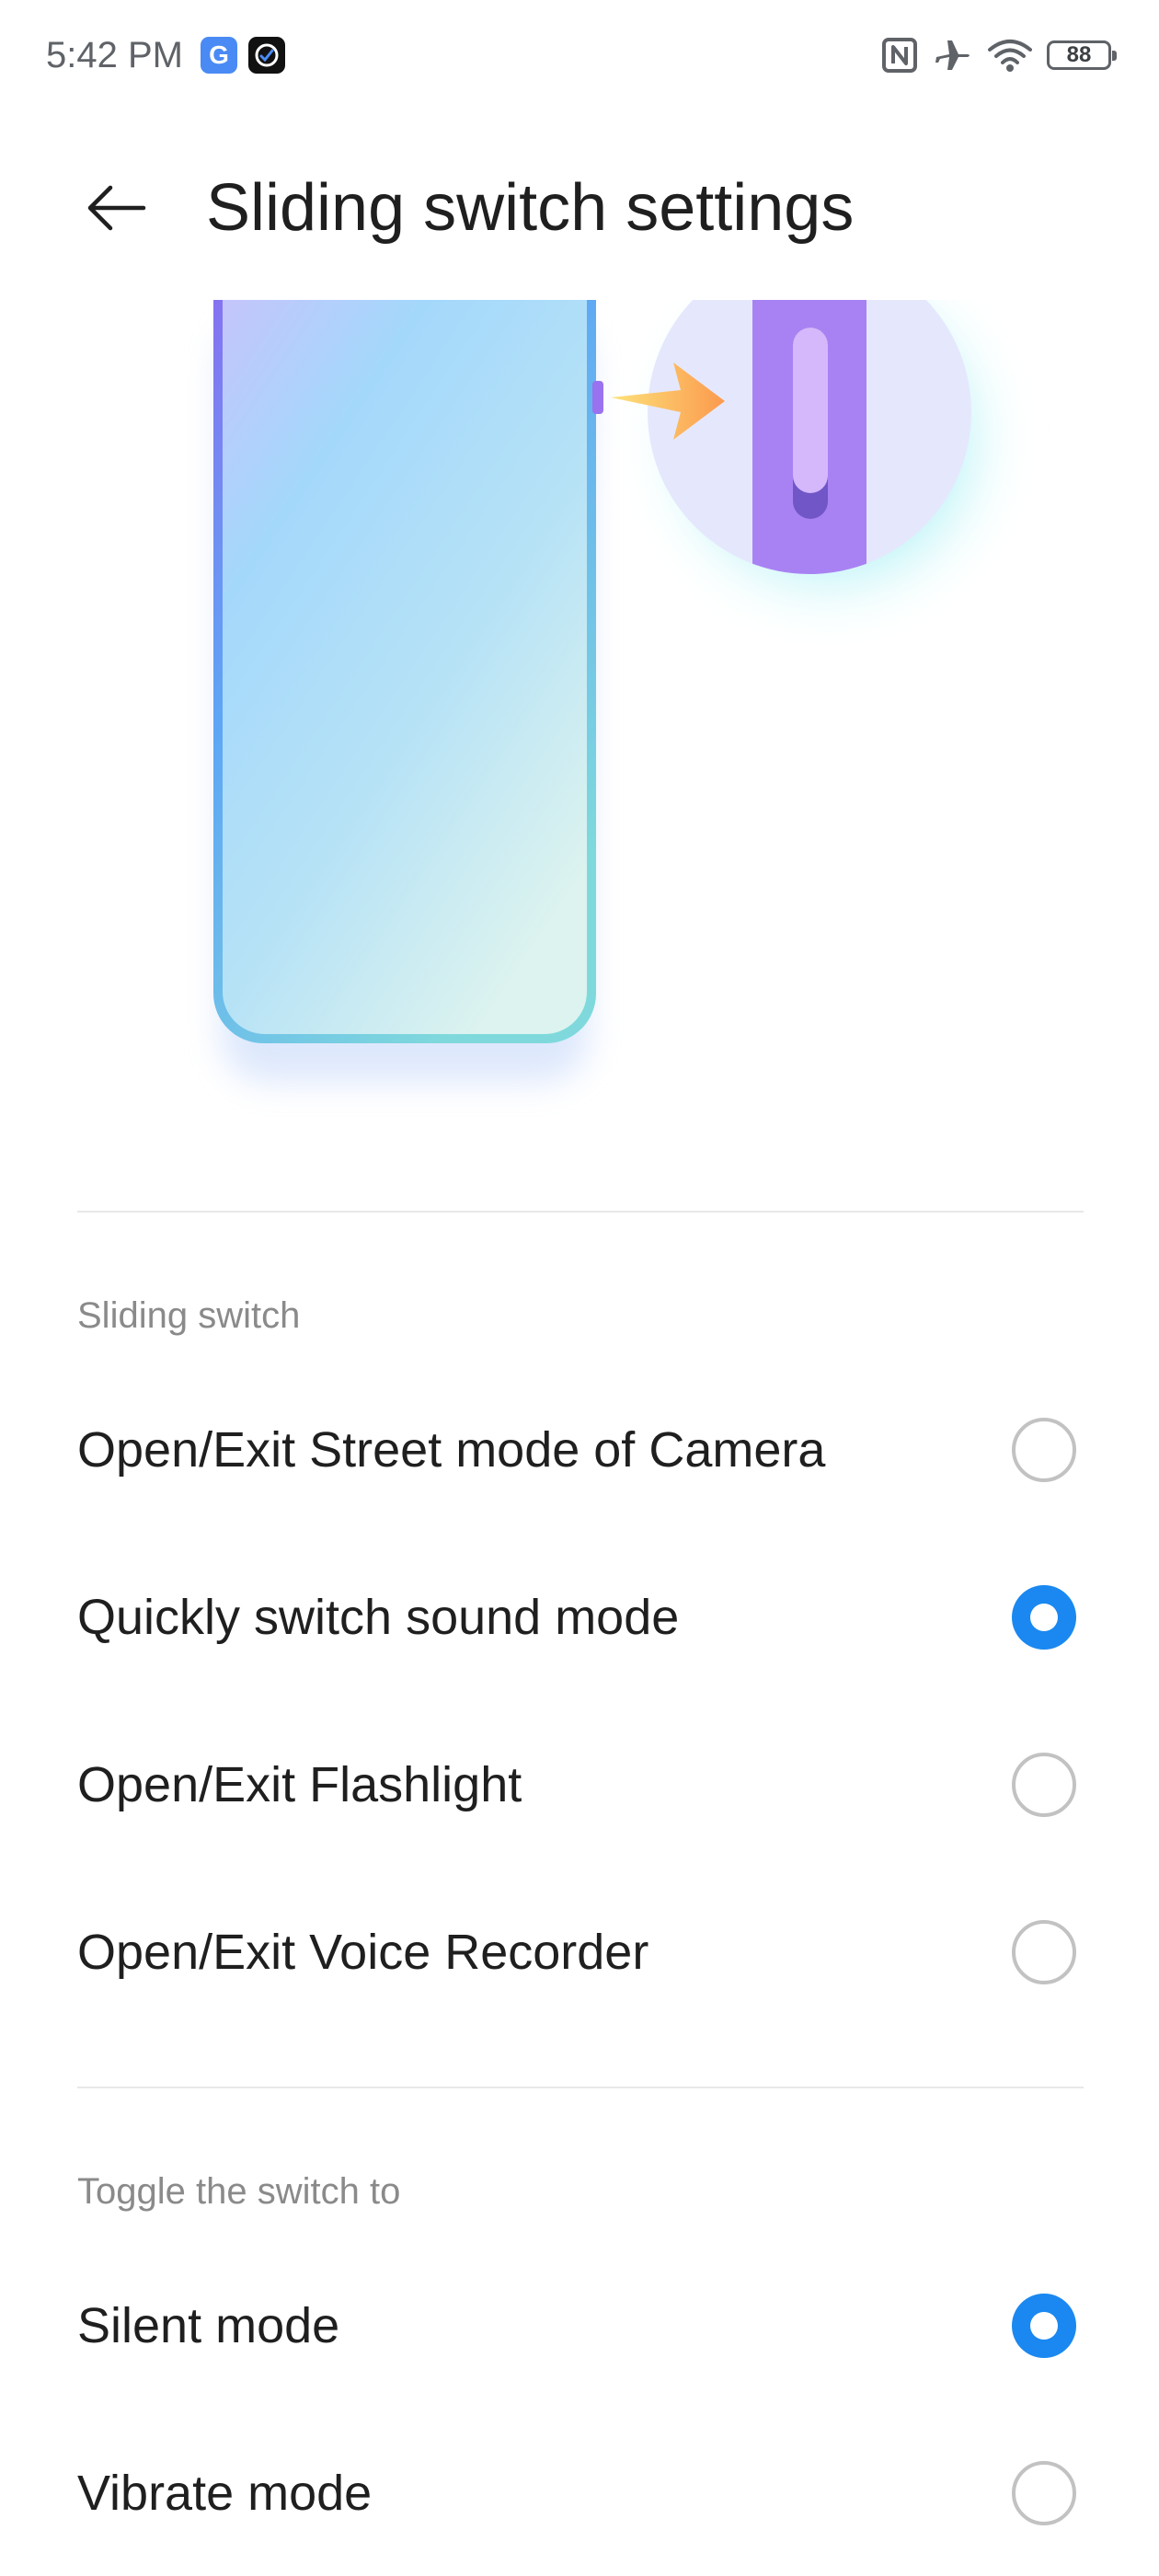  What do you see at coordinates (1010, 55) in the screenshot?
I see `wifi-icon` at bounding box center [1010, 55].